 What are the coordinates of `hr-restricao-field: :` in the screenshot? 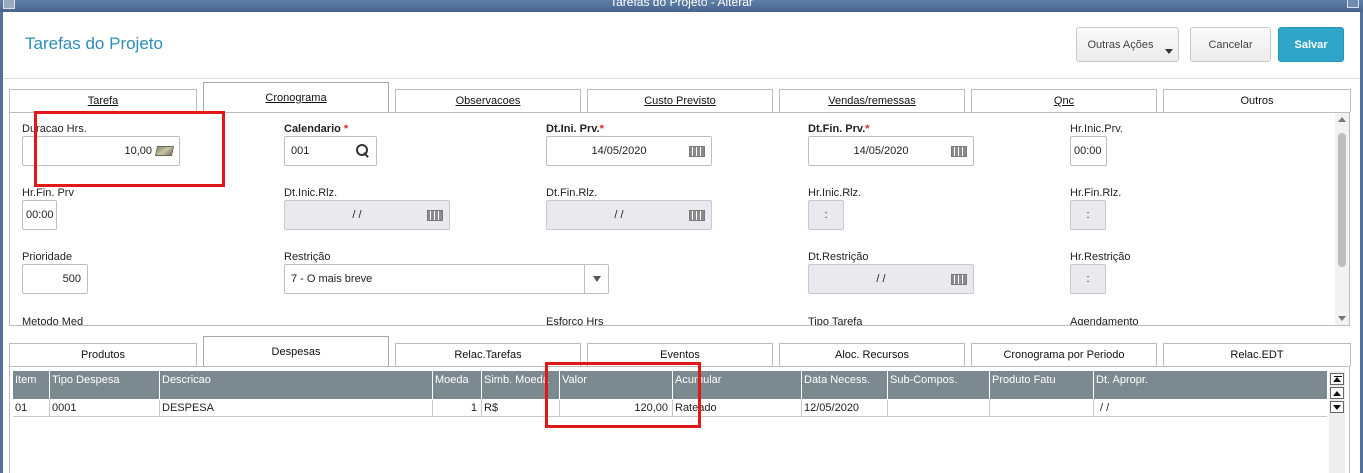 It's located at (1088, 279).